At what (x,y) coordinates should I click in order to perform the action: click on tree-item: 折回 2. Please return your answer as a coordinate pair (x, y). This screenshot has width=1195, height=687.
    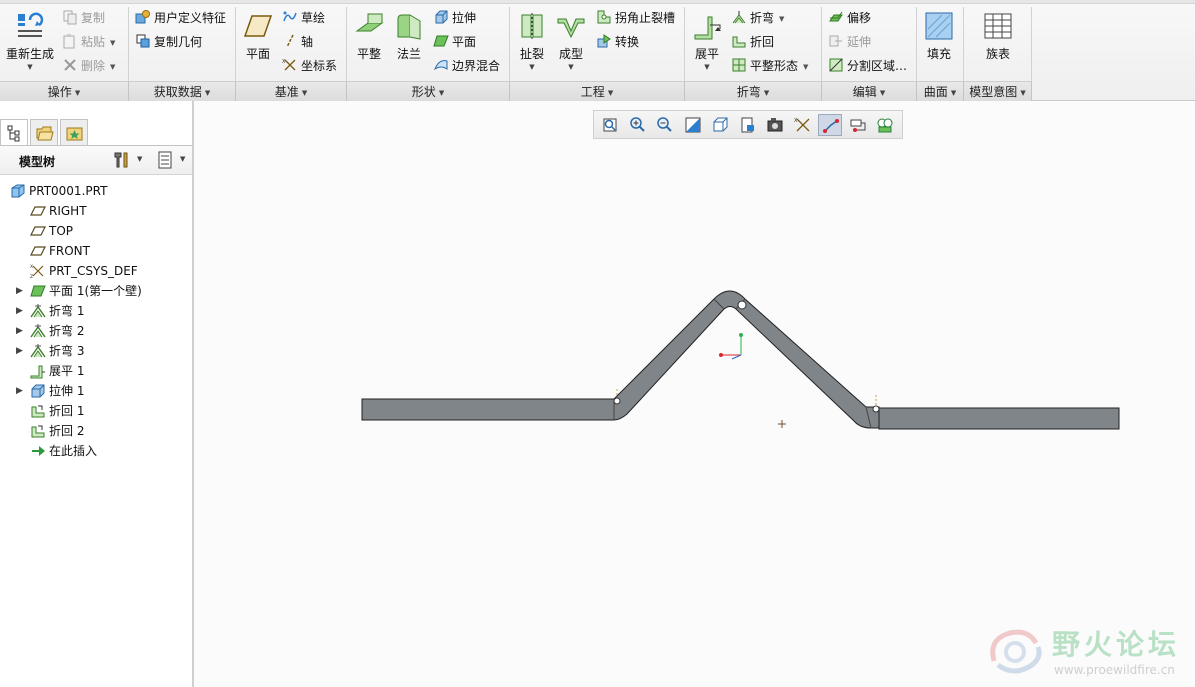
    Looking at the image, I should click on (96, 431).